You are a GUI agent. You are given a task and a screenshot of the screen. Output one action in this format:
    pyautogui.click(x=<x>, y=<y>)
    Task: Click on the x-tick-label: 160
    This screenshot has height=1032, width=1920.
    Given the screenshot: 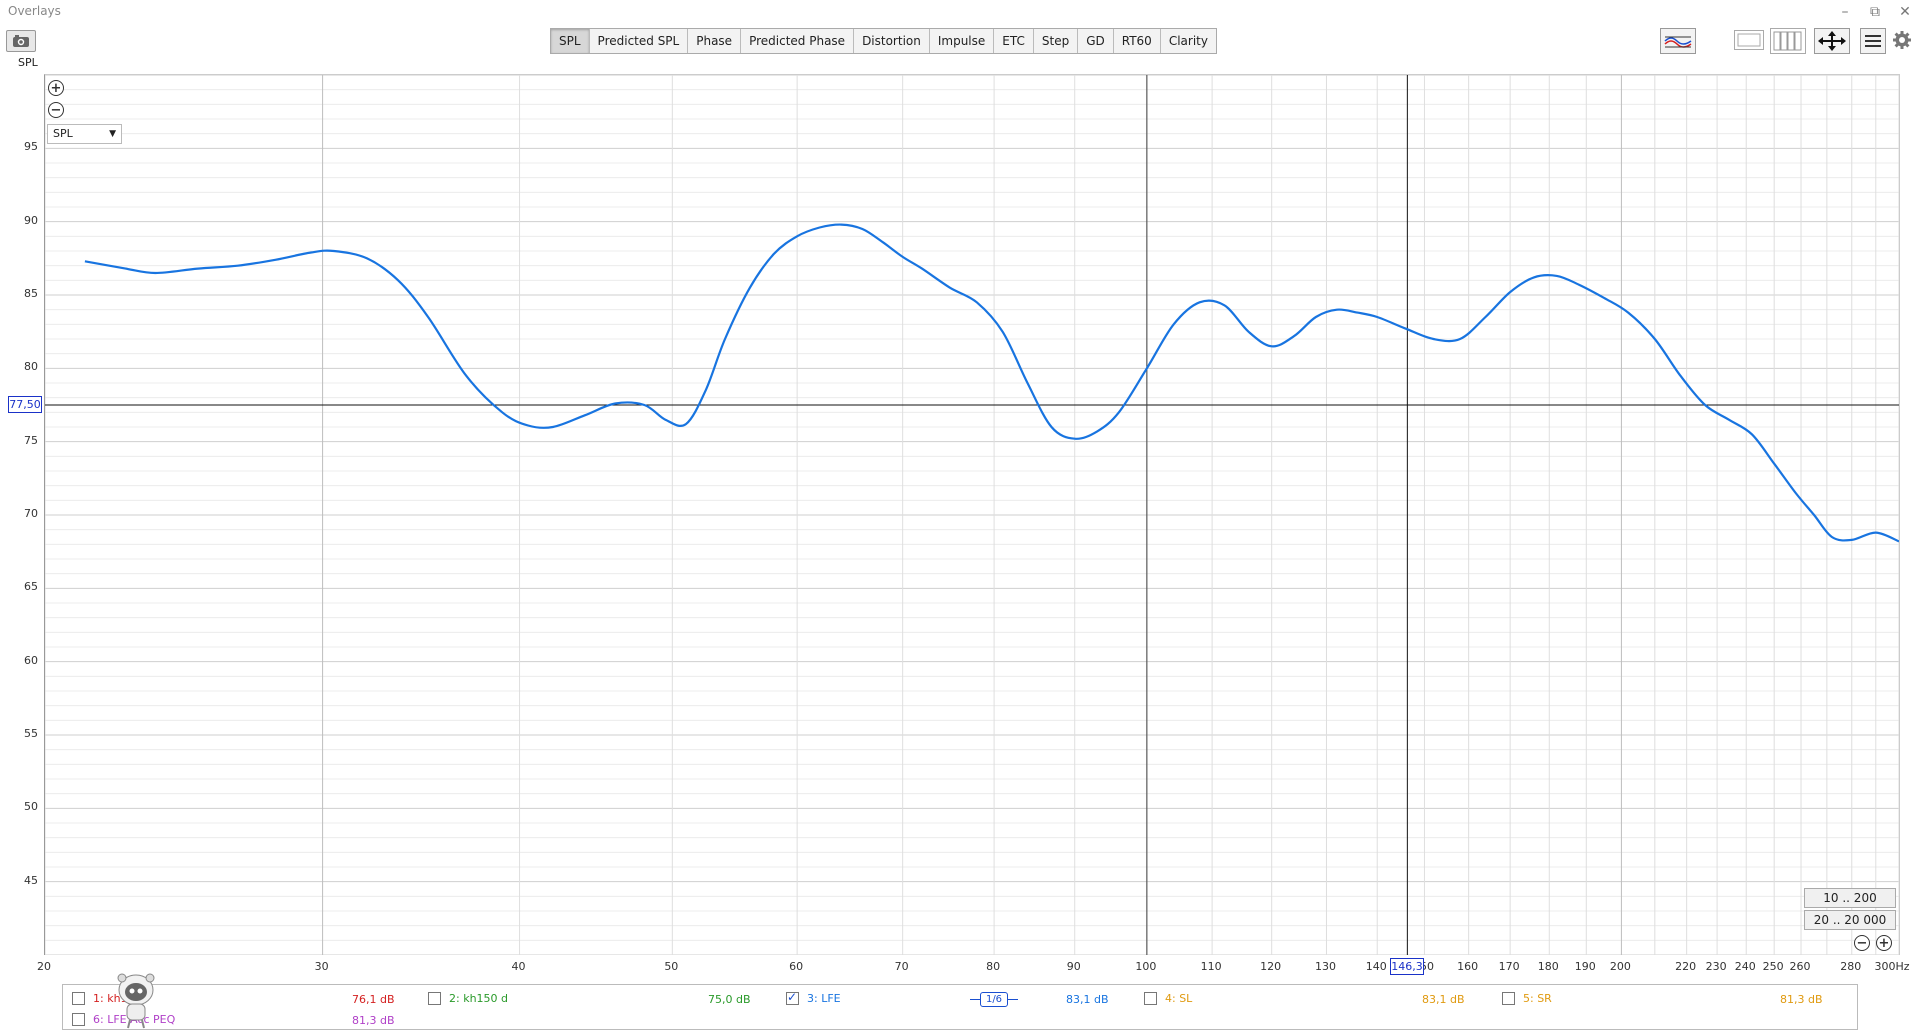 What is the action you would take?
    pyautogui.click(x=1468, y=966)
    